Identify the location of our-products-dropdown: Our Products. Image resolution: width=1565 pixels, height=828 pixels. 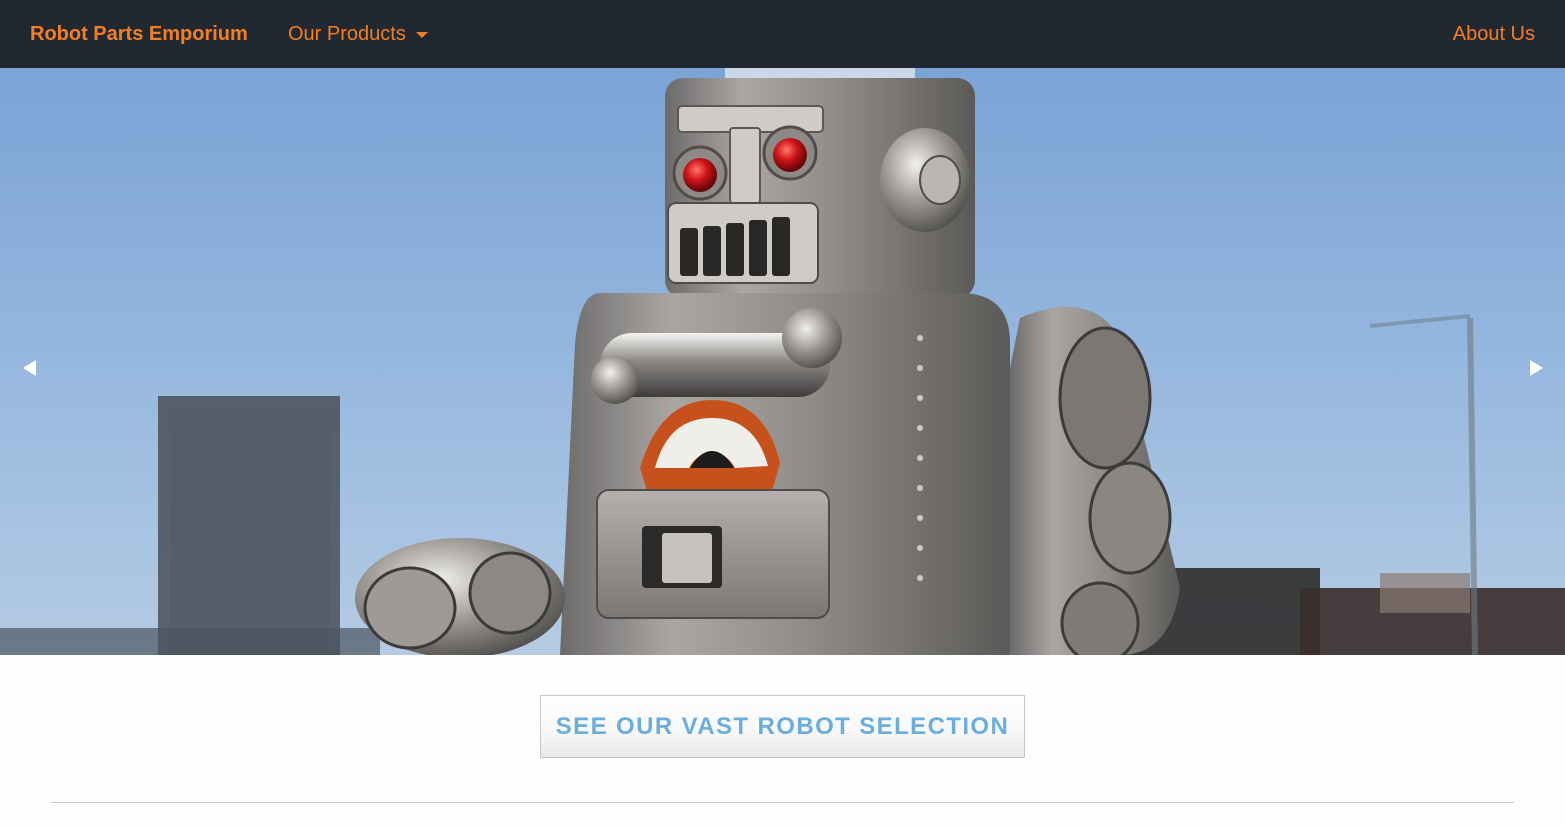
(358, 34).